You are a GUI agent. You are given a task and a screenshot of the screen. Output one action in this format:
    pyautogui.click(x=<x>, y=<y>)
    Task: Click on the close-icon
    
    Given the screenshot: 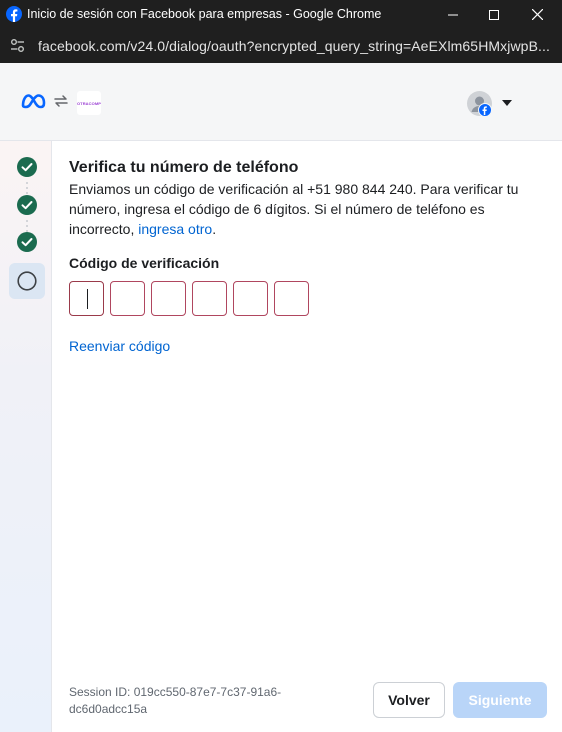 What is the action you would take?
    pyautogui.click(x=537, y=14)
    